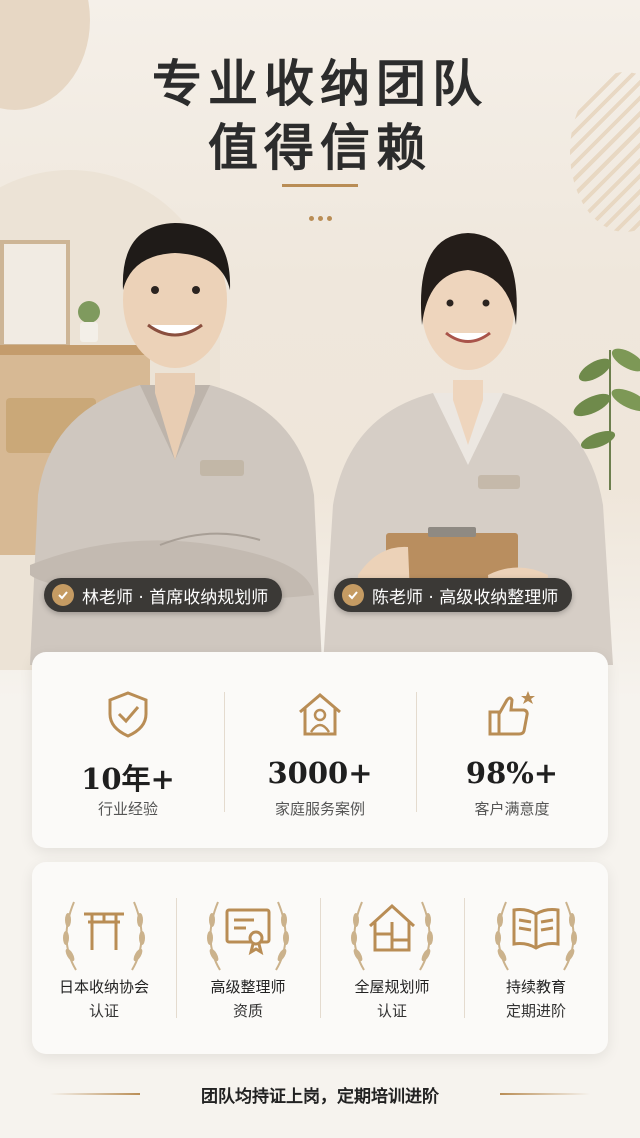 The width and height of the screenshot is (640, 1138). What do you see at coordinates (512, 773) in the screenshot?
I see `stat-value: 98%+` at bounding box center [512, 773].